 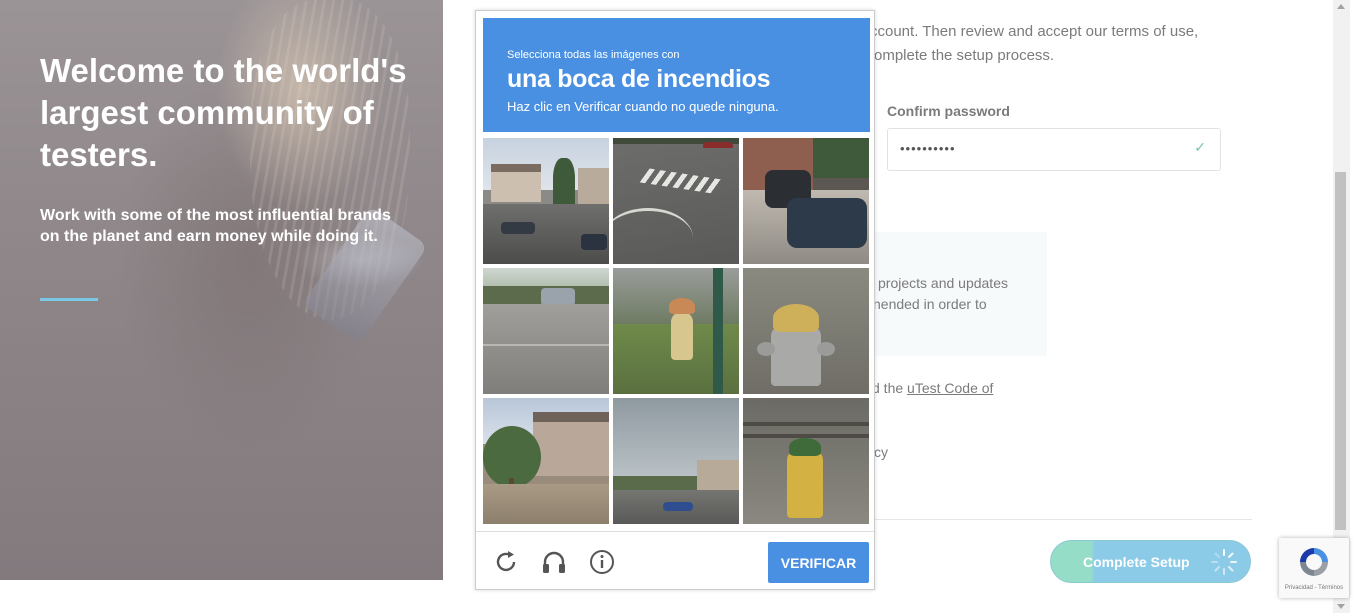 What do you see at coordinates (1224, 562) in the screenshot?
I see `spinner-icon` at bounding box center [1224, 562].